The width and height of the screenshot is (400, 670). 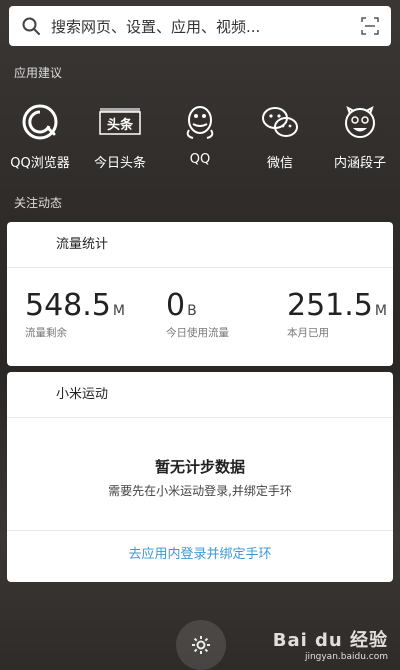 What do you see at coordinates (46, 333) in the screenshot?
I see `stat-label: 流量剩余` at bounding box center [46, 333].